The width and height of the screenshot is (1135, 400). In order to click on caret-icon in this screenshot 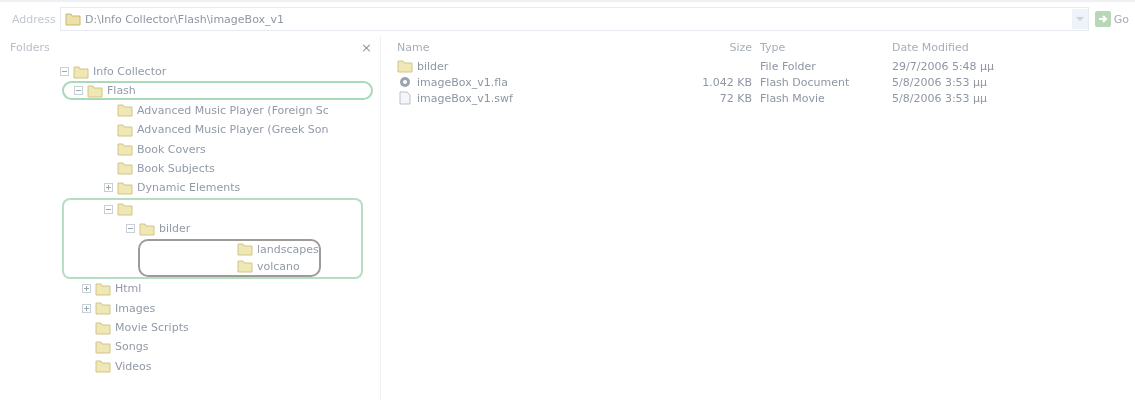, I will do `click(1079, 19)`.